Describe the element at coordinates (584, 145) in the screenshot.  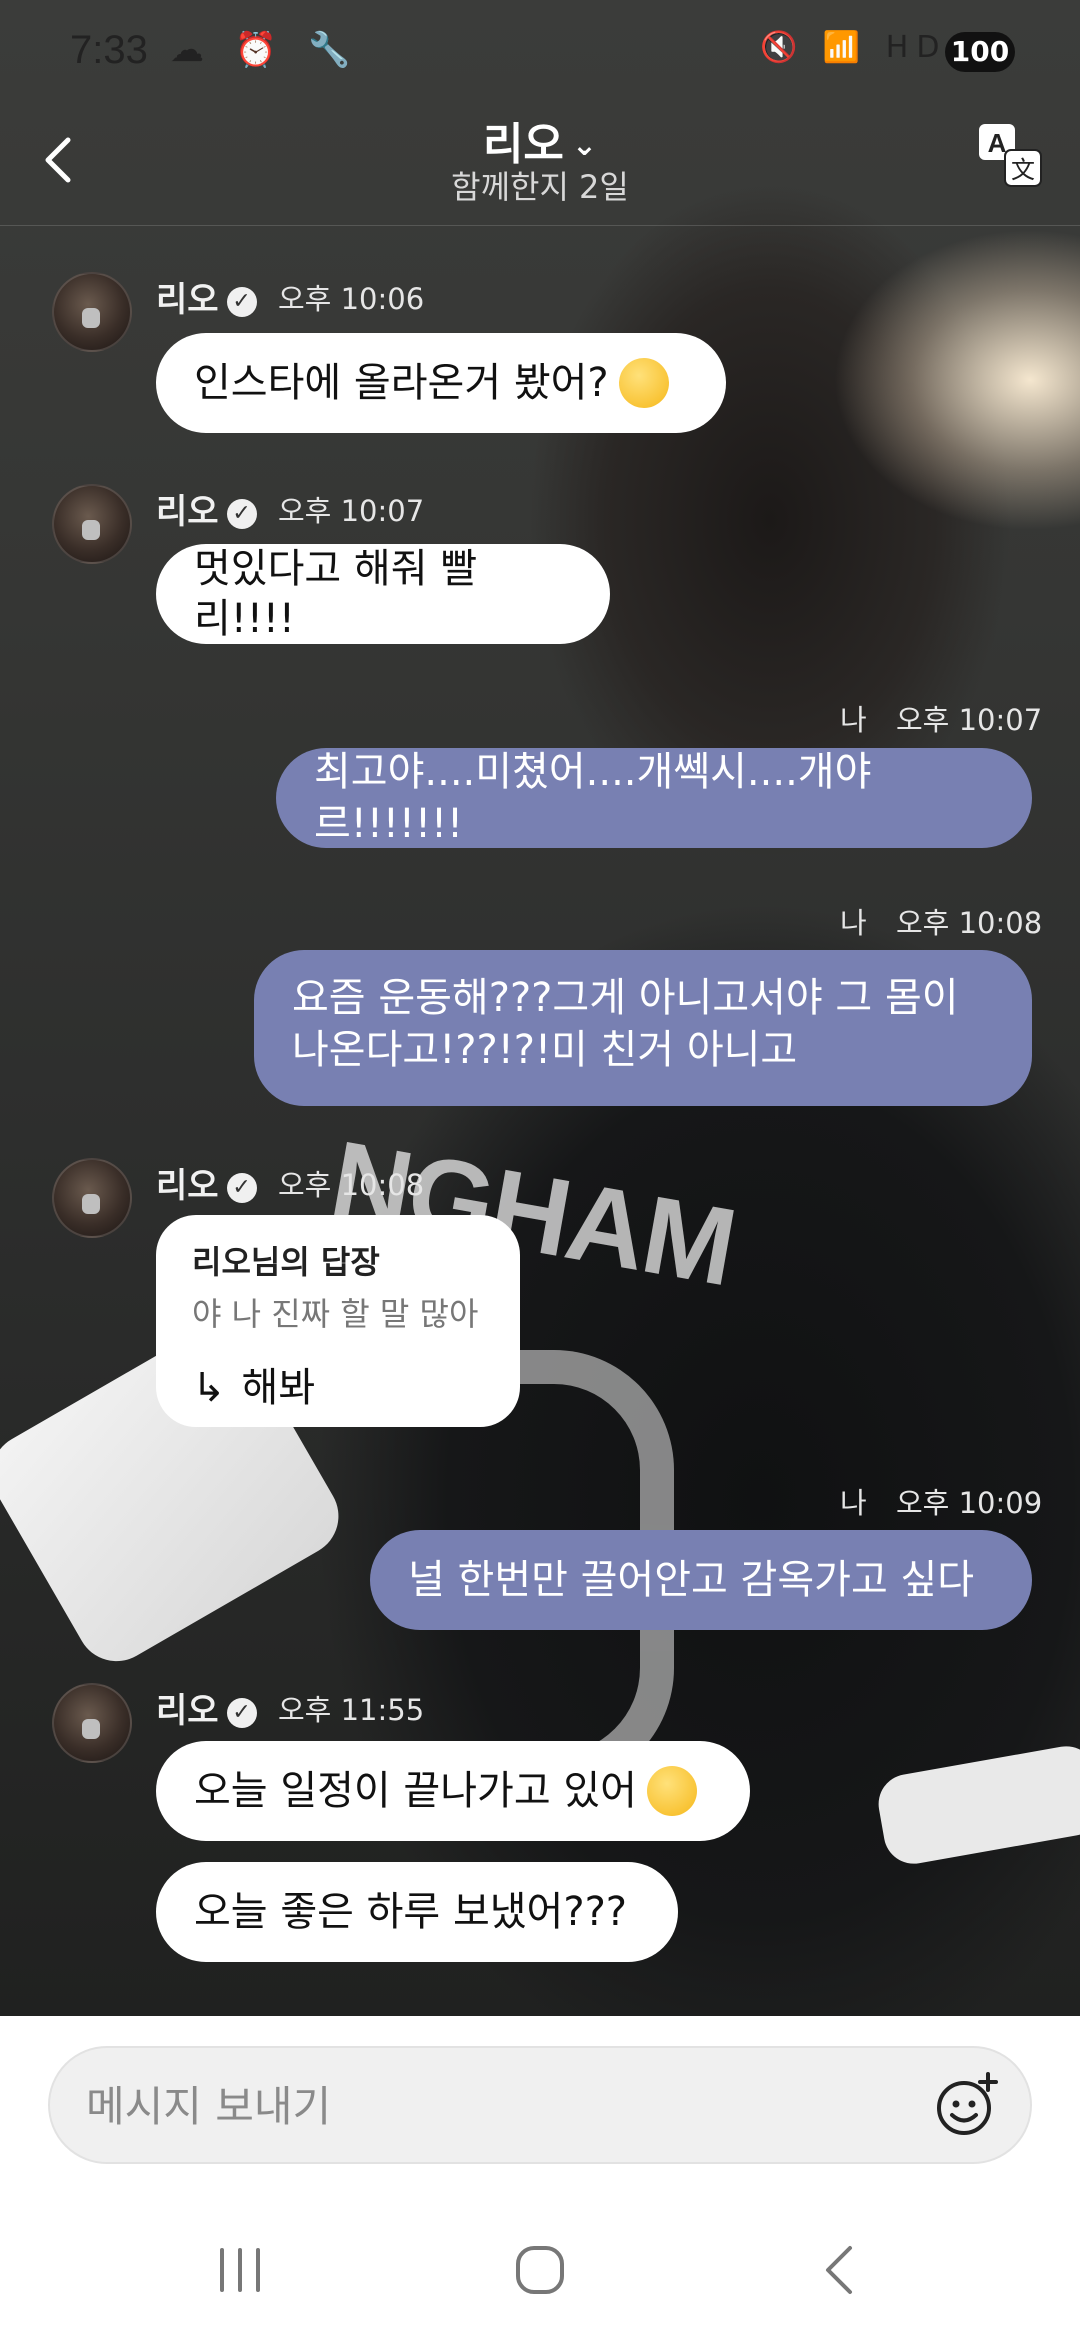
I see `chevron-down-icon: ⌄` at that location.